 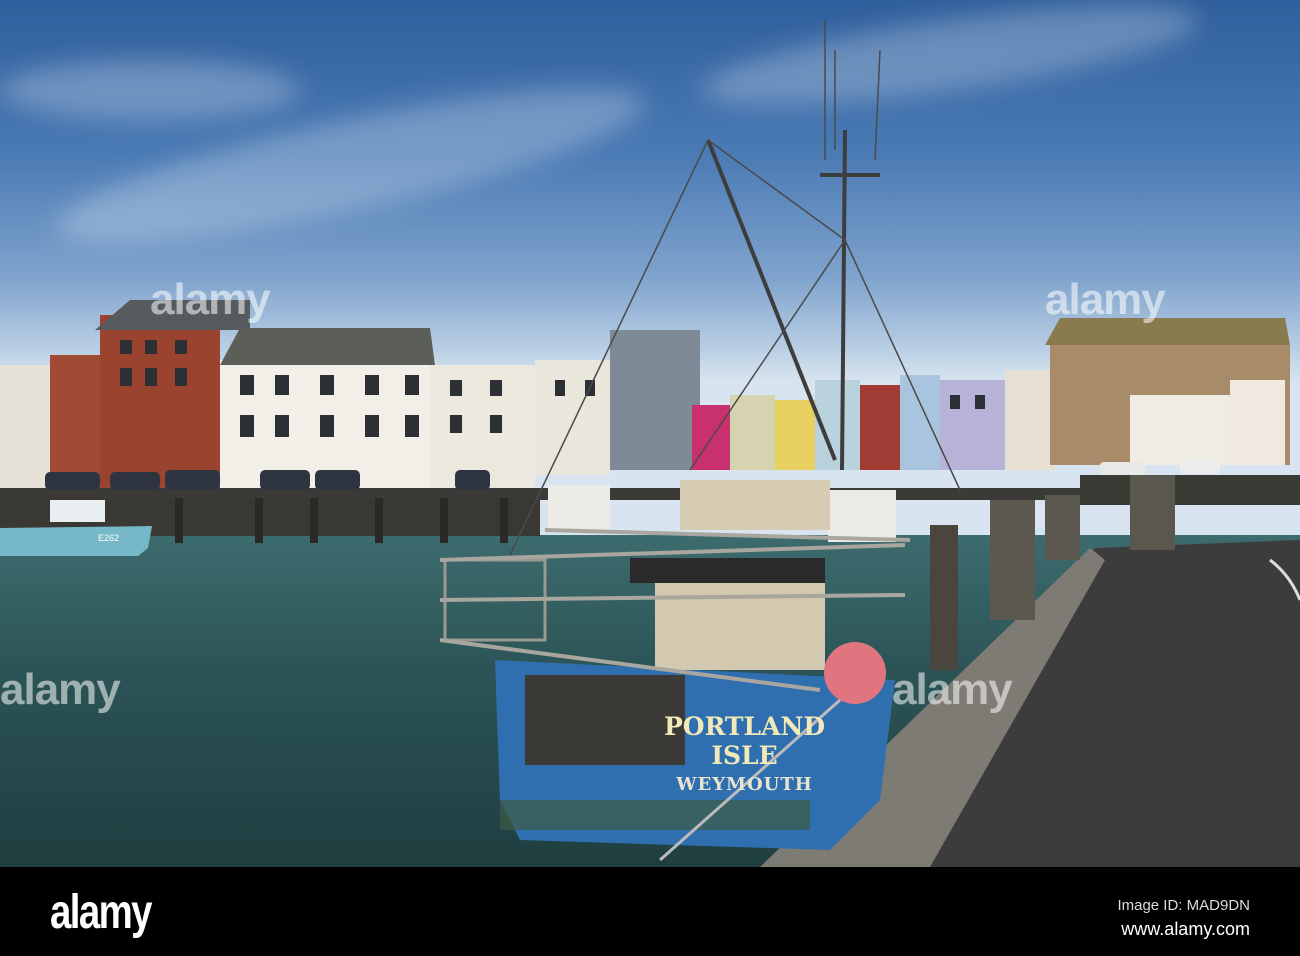 I want to click on boat-port: WEYMOUTH, so click(x=744, y=784).